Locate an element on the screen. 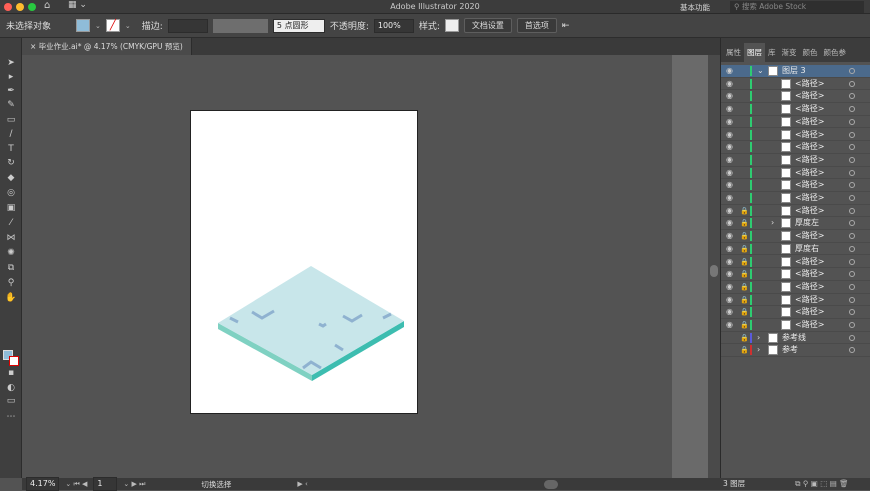  scroll-thumb is located at coordinates (714, 271).